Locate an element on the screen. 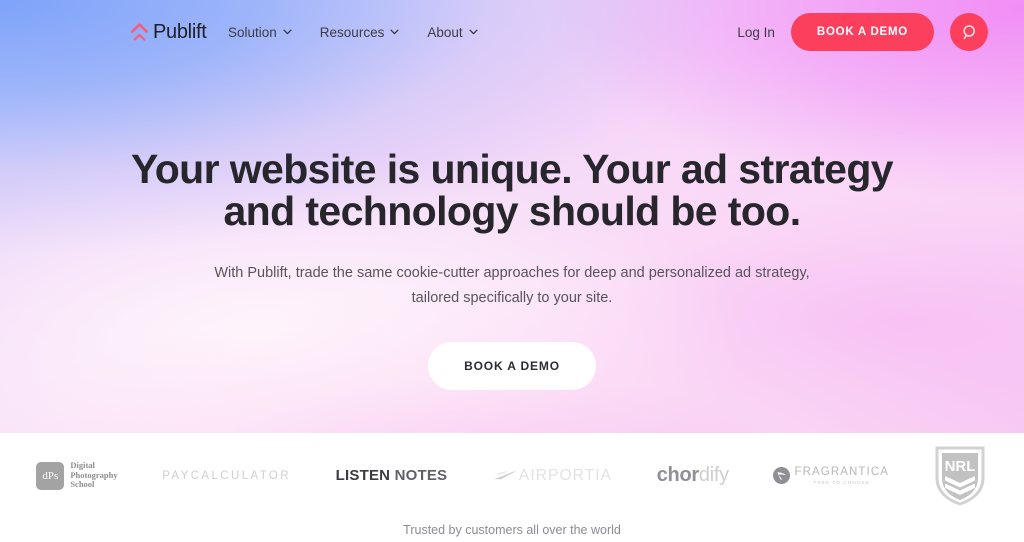 The width and height of the screenshot is (1024, 542). main-nav: Solution Resources About is located at coordinates (353, 32).